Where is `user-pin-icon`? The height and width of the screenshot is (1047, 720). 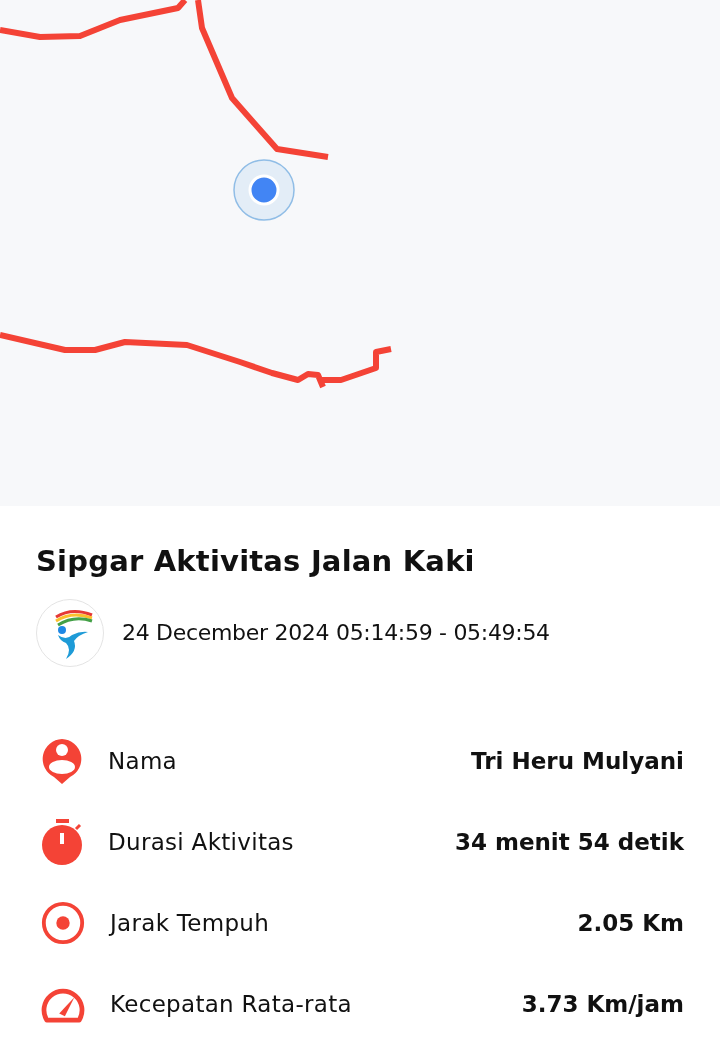
user-pin-icon is located at coordinates (62, 760).